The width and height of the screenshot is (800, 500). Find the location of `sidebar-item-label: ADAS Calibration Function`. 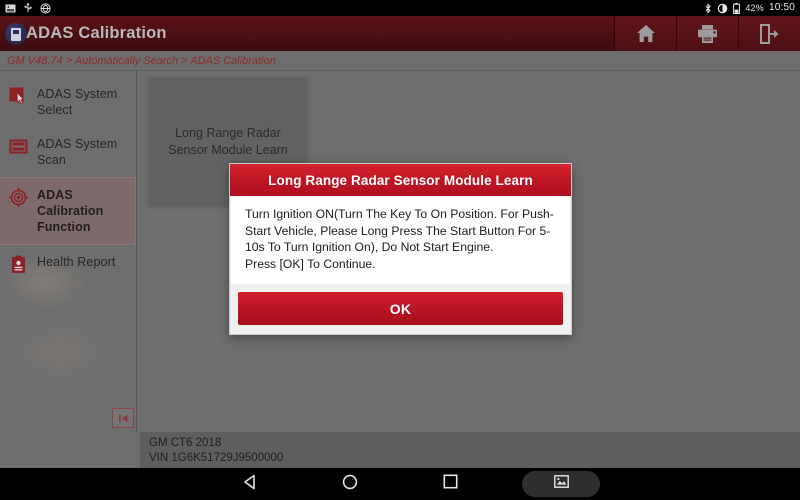

sidebar-item-label: ADAS Calibration Function is located at coordinates (70, 211).